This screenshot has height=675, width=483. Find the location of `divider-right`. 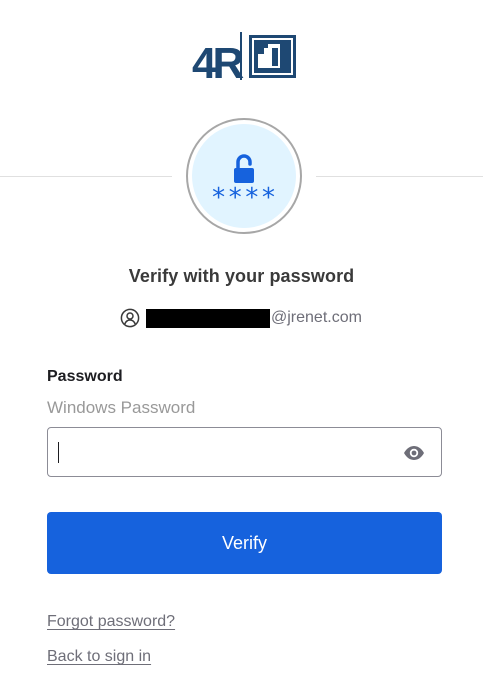

divider-right is located at coordinates (399, 176).